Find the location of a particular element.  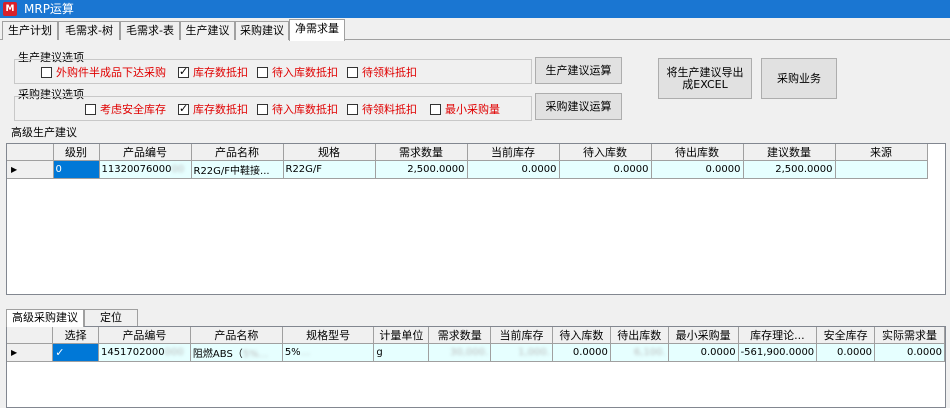

checkbox-pur-incoming-deduct is located at coordinates (262, 109).